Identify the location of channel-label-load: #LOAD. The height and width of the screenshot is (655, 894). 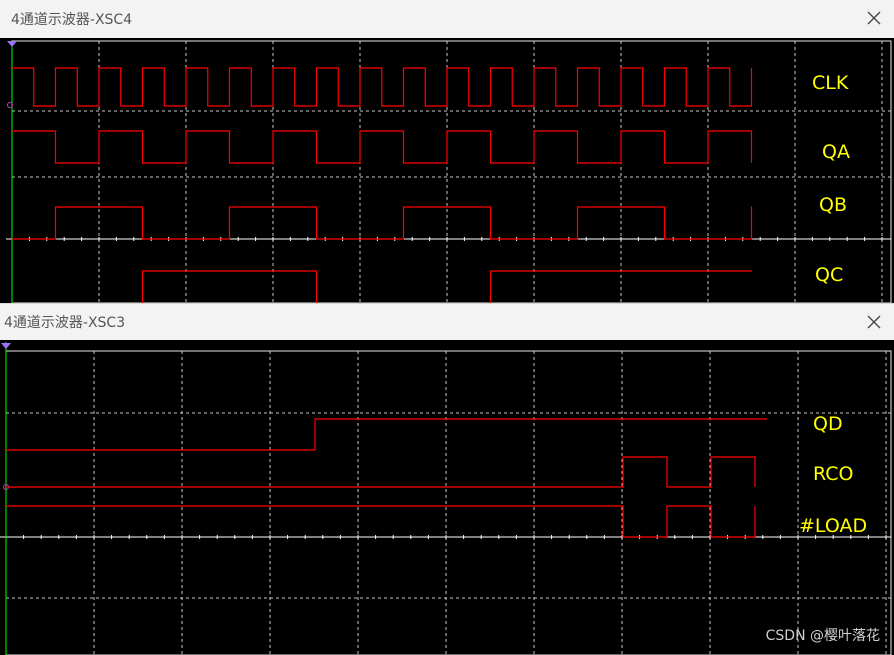
(833, 526).